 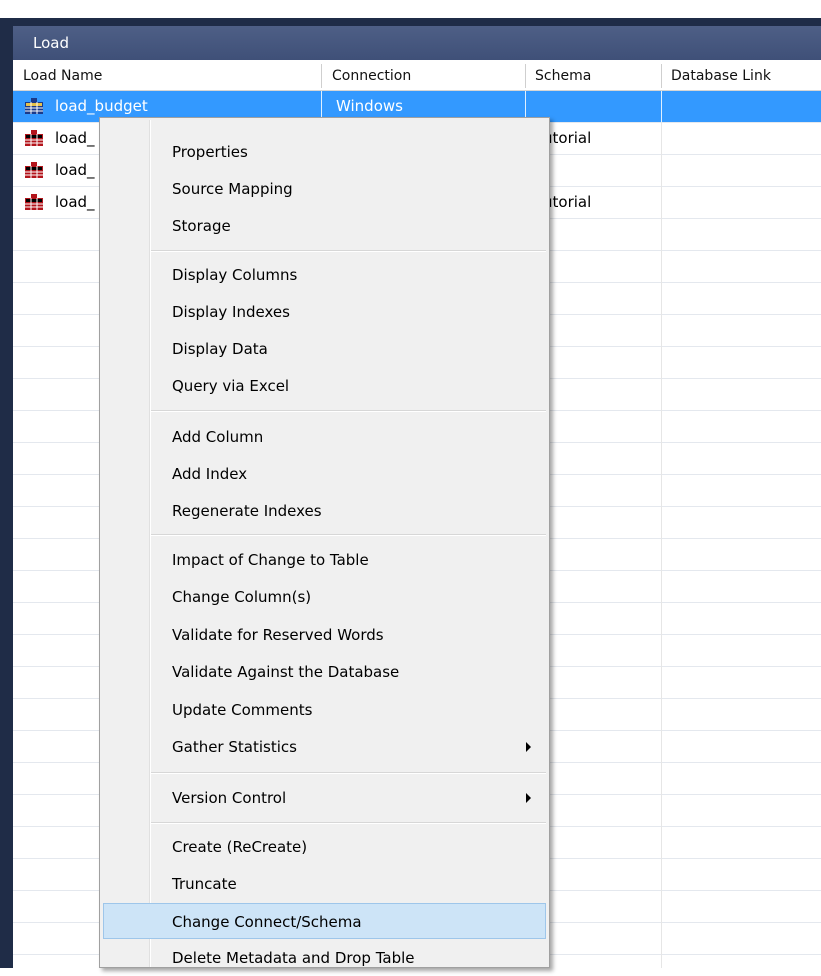 What do you see at coordinates (324, 747) in the screenshot?
I see `menu-item-gather-statistics: Gather Statistics` at bounding box center [324, 747].